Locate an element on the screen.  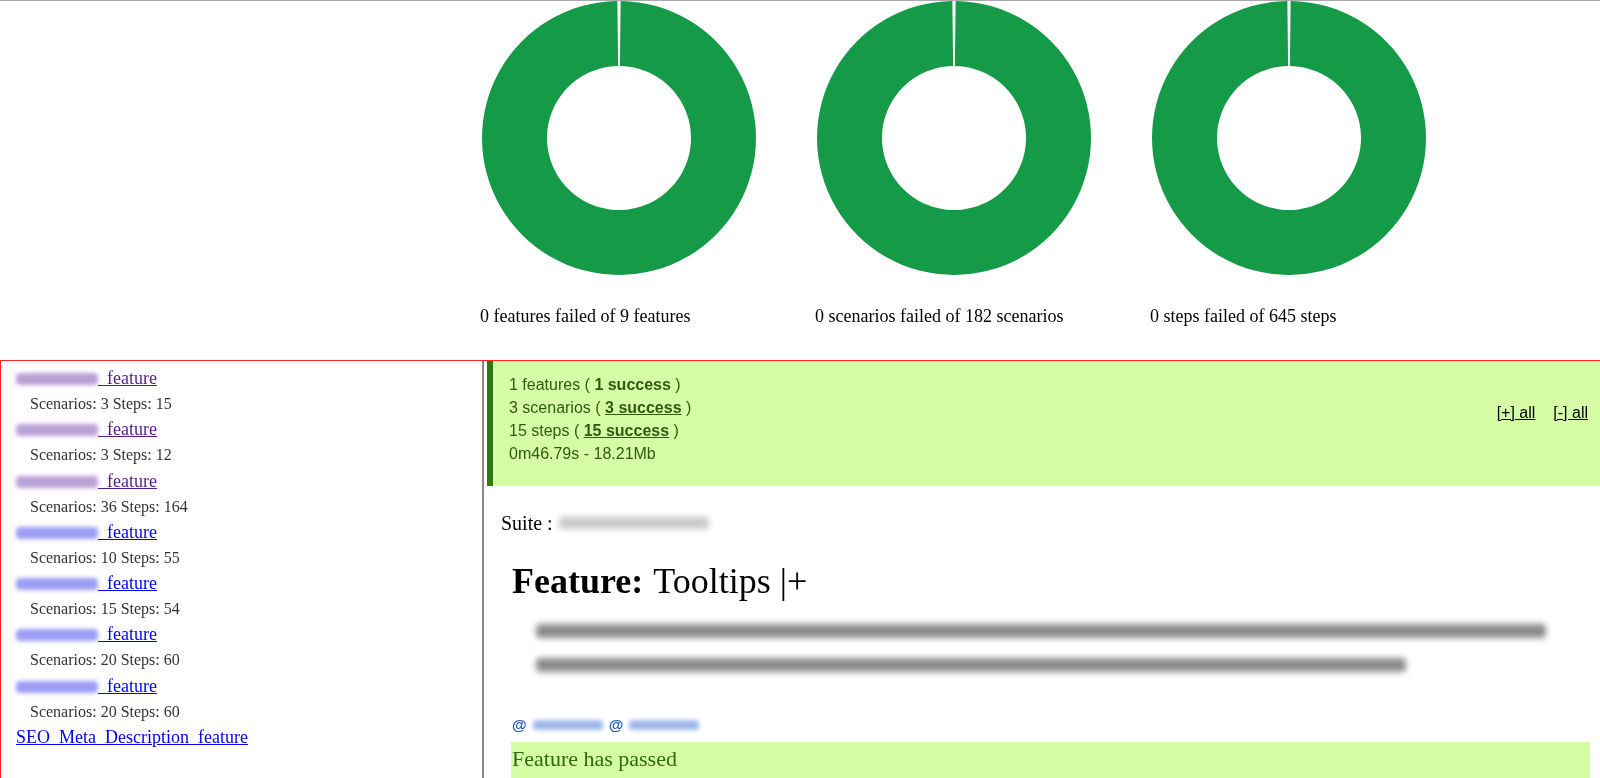
feature-counts: Scenarios: 10 Steps: 55 is located at coordinates (105, 558).